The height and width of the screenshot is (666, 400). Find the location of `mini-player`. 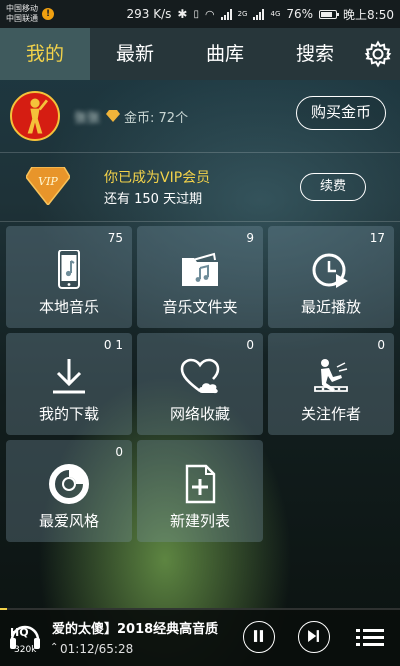

mini-player is located at coordinates (200, 637).